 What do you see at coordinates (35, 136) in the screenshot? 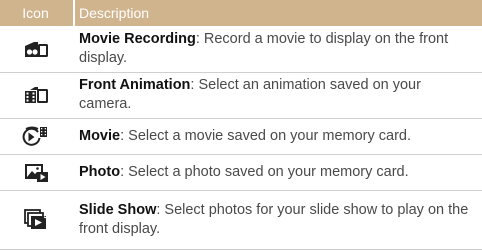
I see `movie-icon` at bounding box center [35, 136].